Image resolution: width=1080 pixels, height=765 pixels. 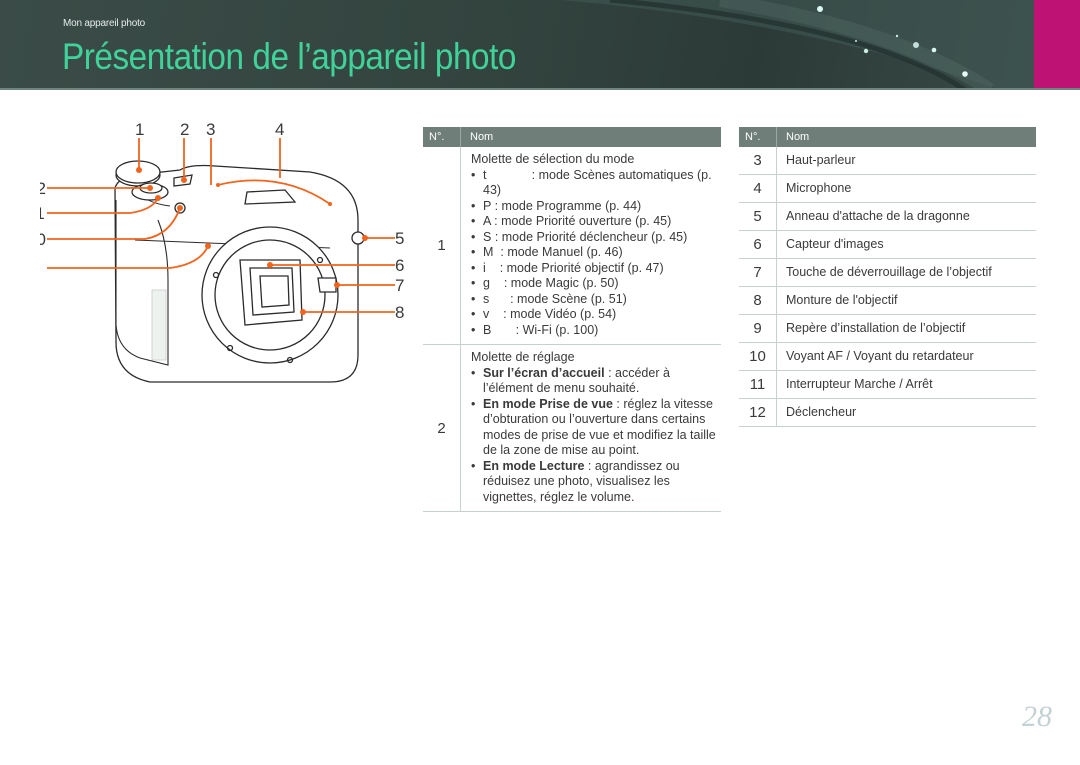 I want to click on row-name: Monture de l'objectif, so click(x=842, y=299).